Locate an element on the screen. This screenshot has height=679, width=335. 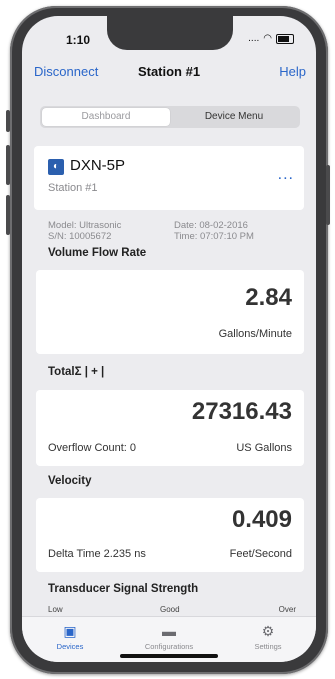
velocity-value: 0.409 is located at coordinates (261, 519).